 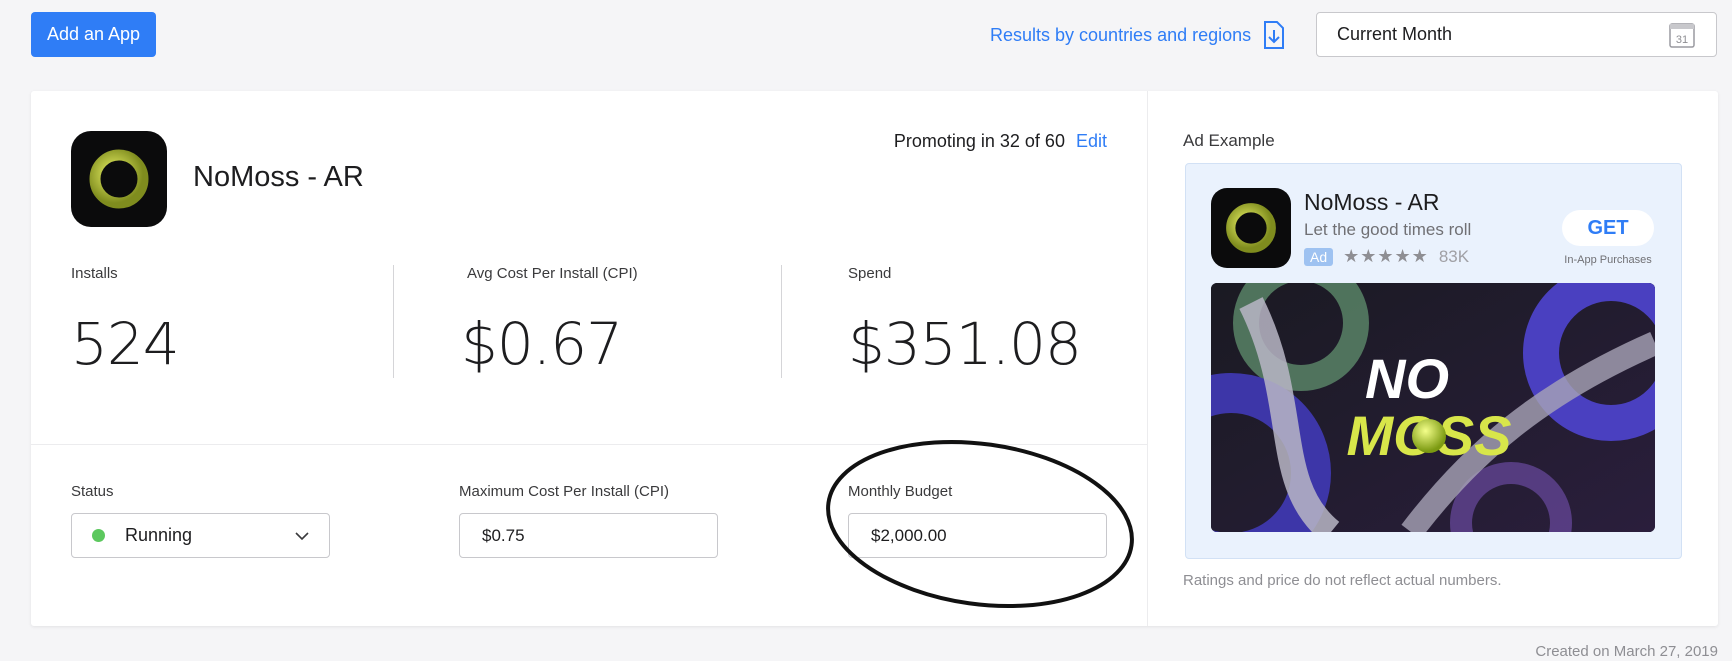 I want to click on max-cpi-input: $0.75, so click(x=588, y=535).